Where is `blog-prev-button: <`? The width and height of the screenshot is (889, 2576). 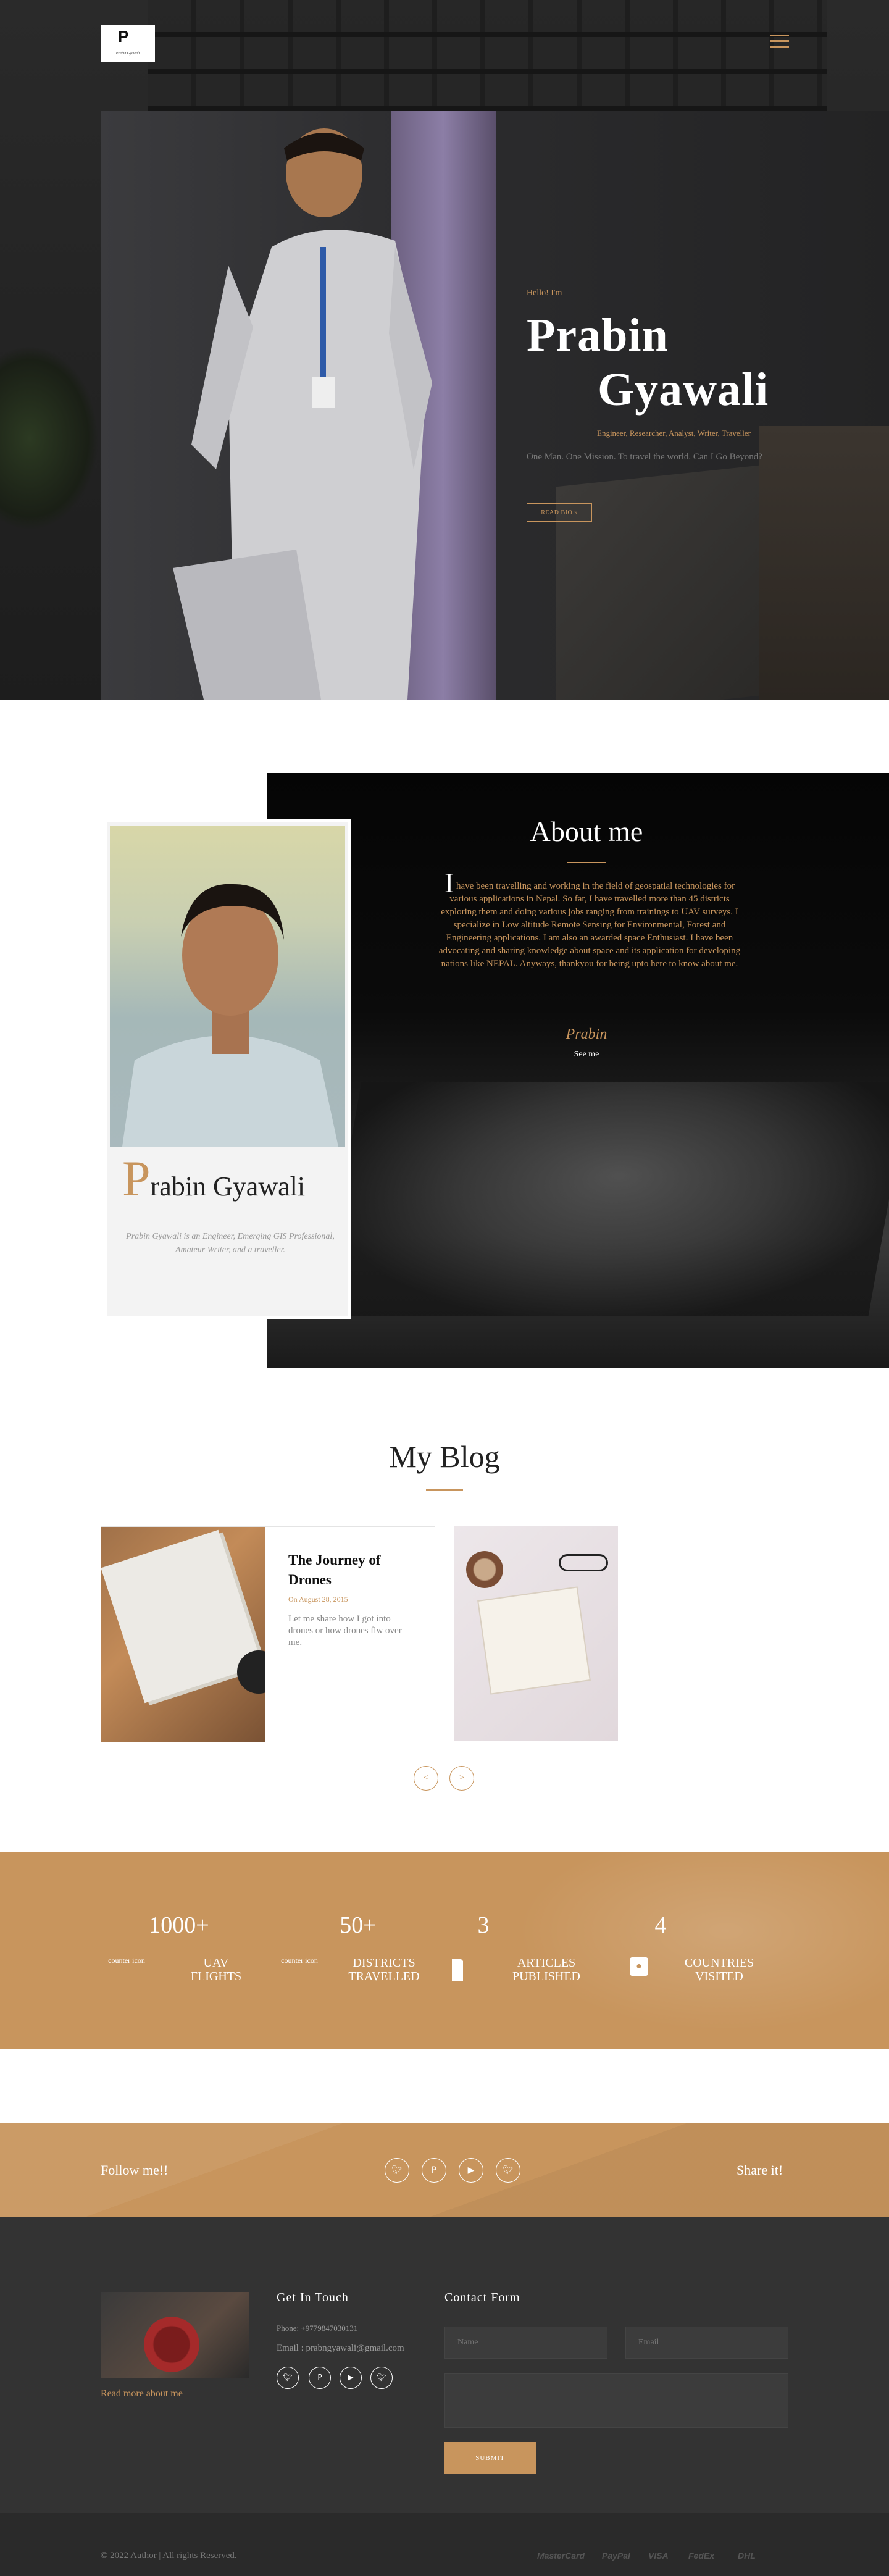
blog-prev-button: < is located at coordinates (426, 1778).